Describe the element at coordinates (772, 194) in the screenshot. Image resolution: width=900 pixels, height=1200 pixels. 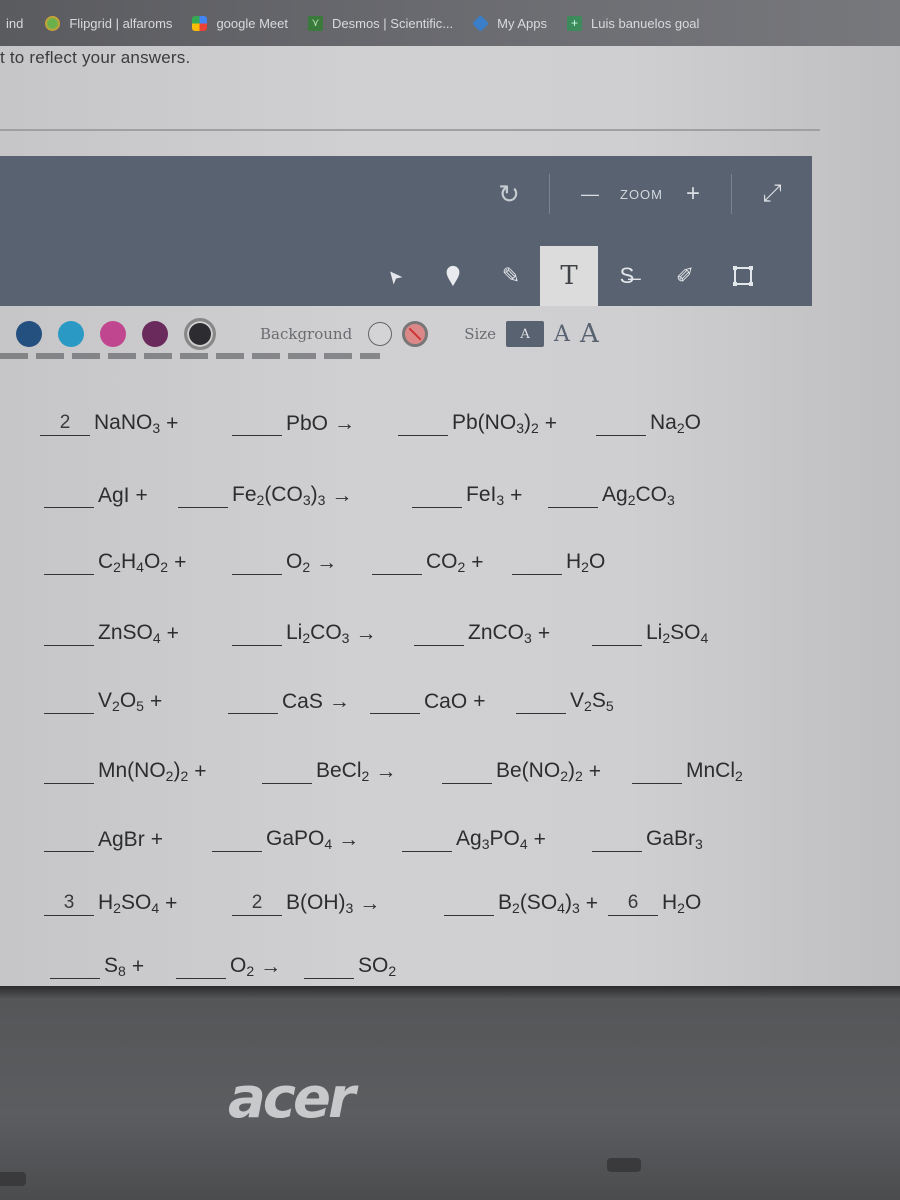
I see `expand-icon: ⤢` at that location.